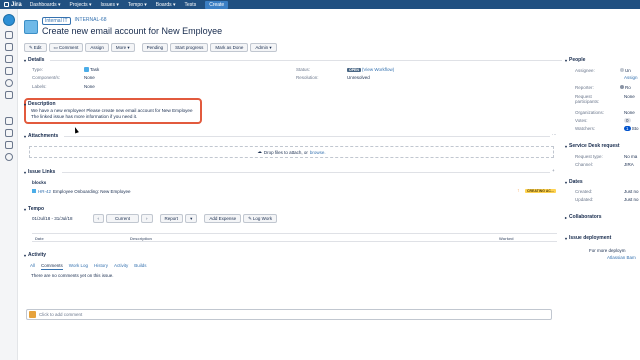 This screenshot has width=640, height=360. I want to click on status-lozenge: OPEN, so click(354, 70).